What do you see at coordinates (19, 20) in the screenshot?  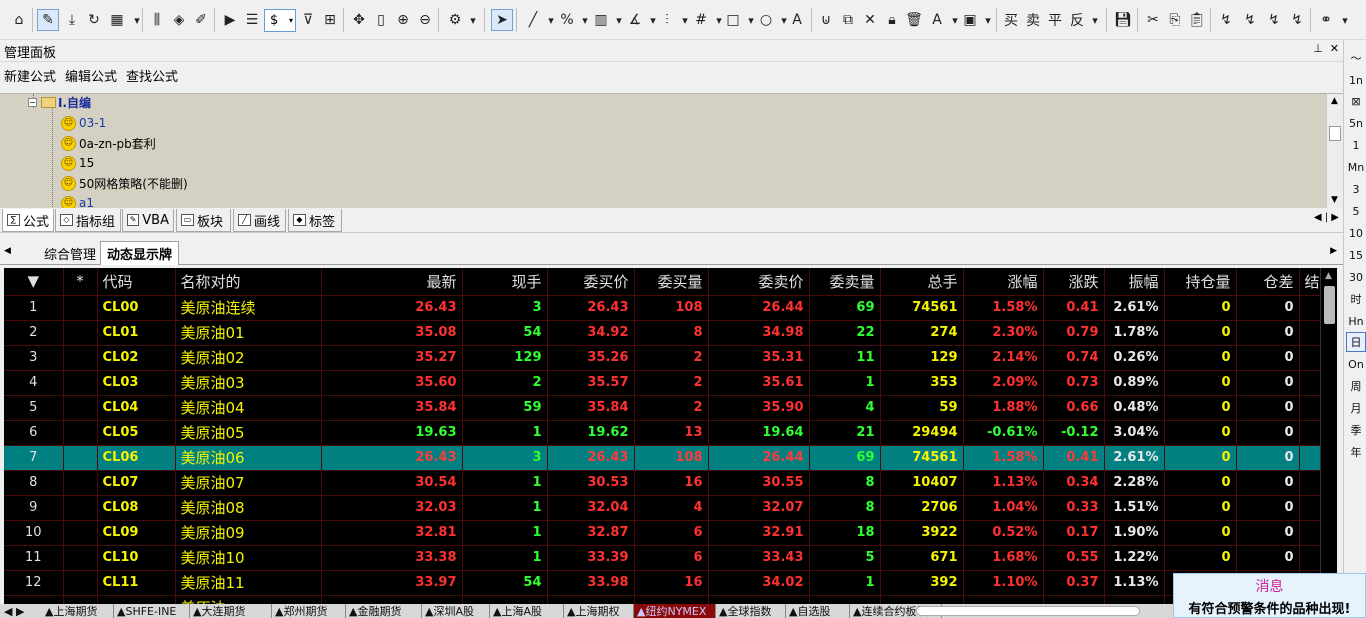 I see `home-icon: ⌂` at bounding box center [19, 20].